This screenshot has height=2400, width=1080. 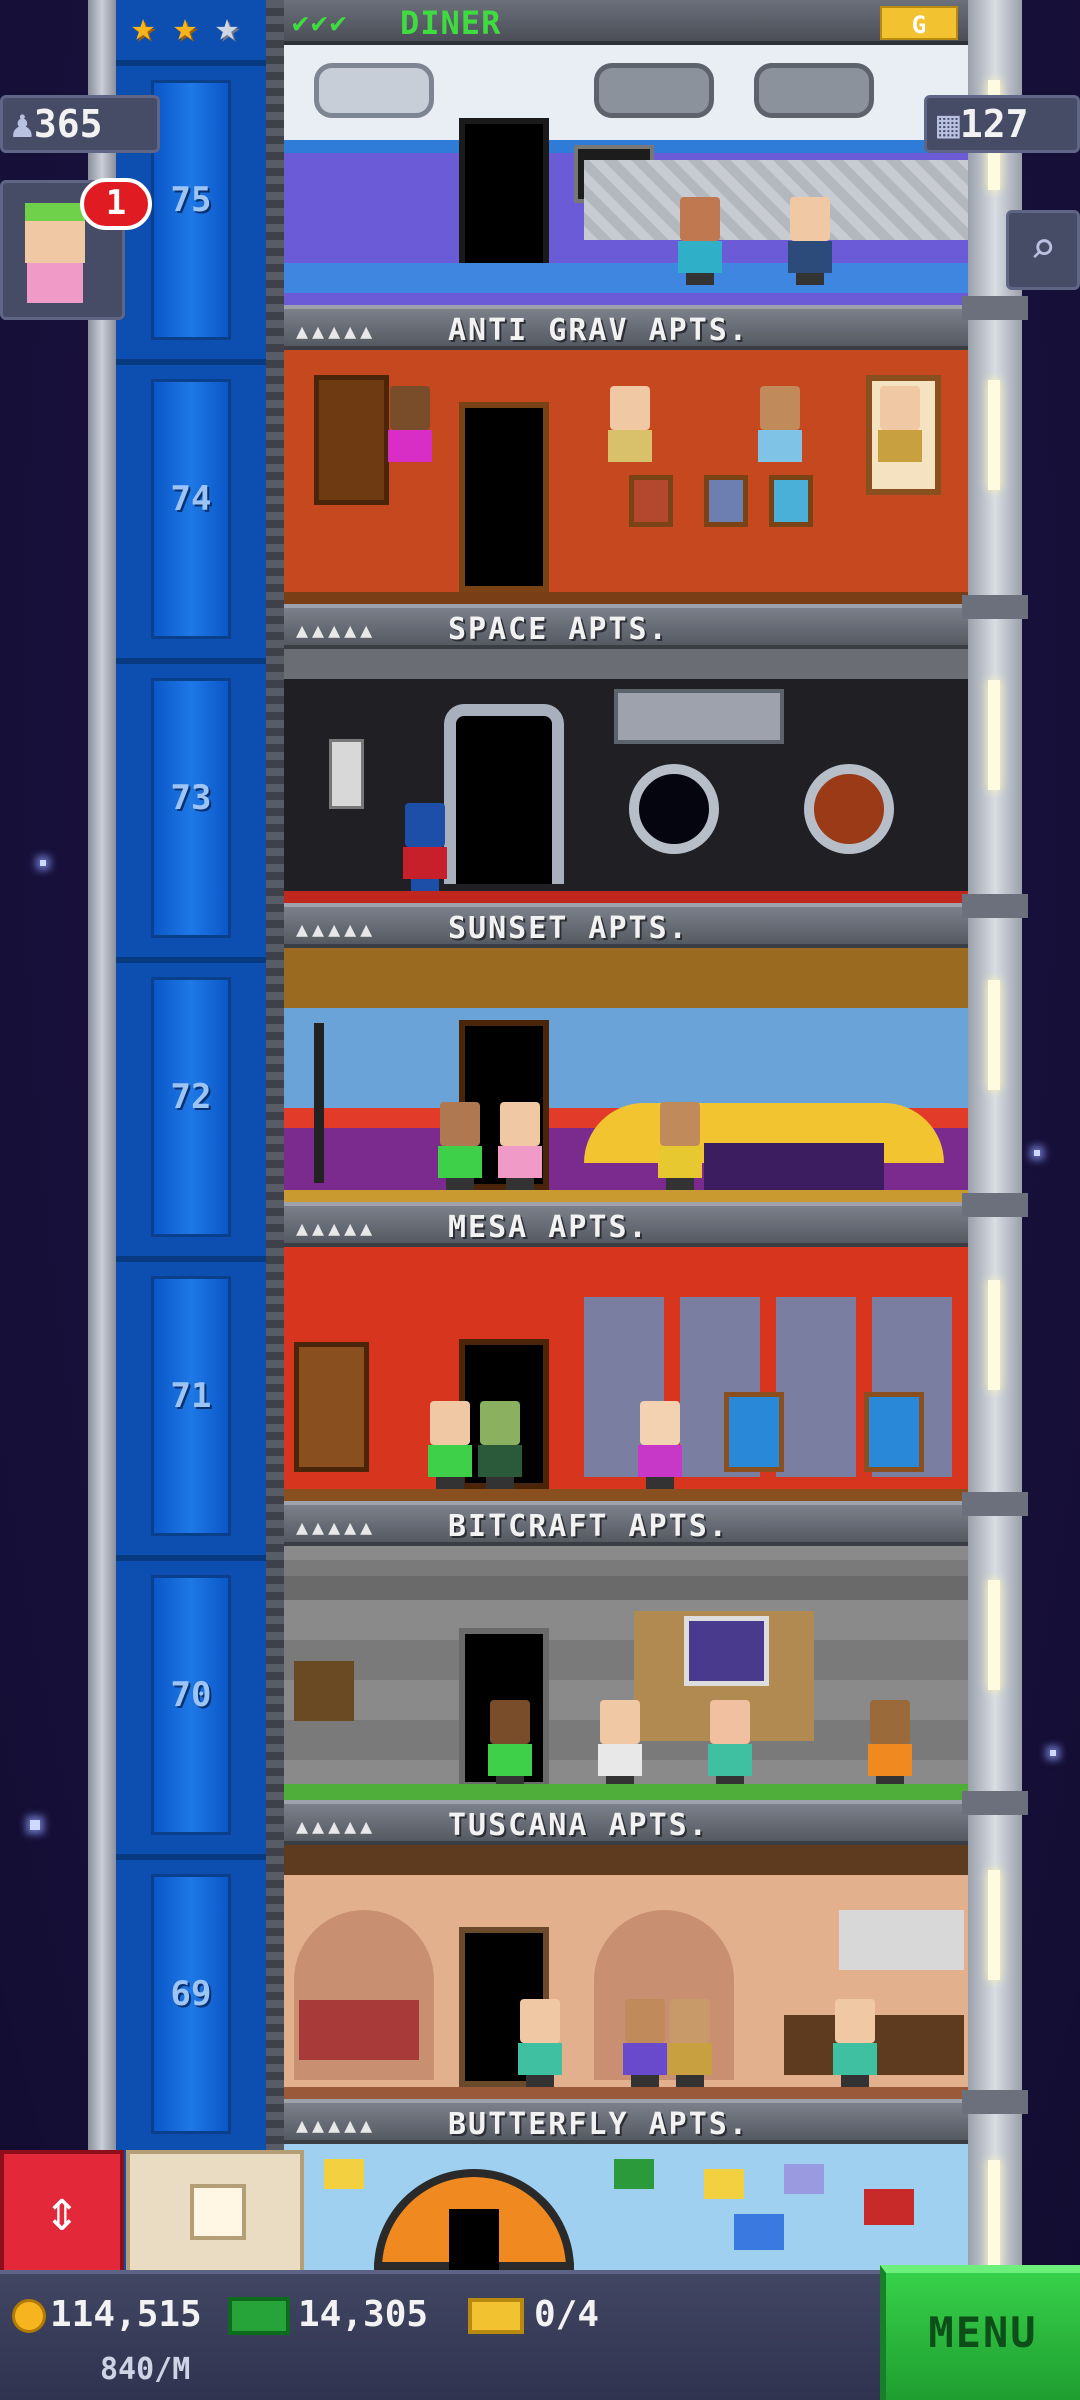 I want to click on elevator-floor-segment: 73, so click(x=191, y=807).